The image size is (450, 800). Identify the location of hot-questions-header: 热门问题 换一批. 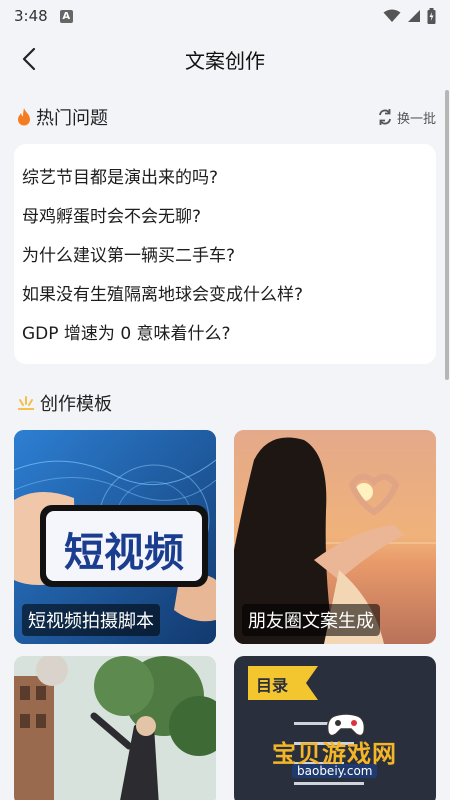
(226, 117).